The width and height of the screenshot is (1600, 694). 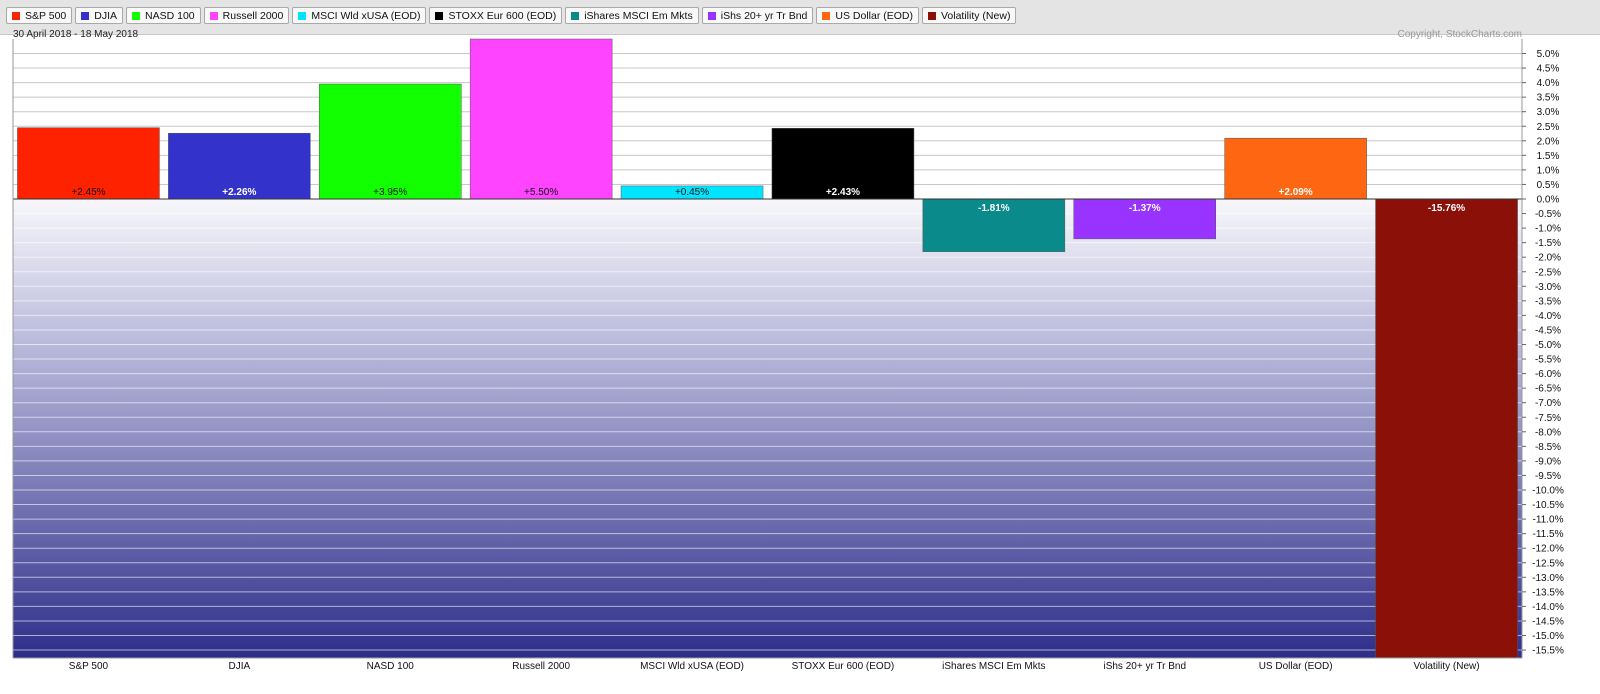 What do you see at coordinates (1548, 127) in the screenshot?
I see `y-tick-label: 2.5%` at bounding box center [1548, 127].